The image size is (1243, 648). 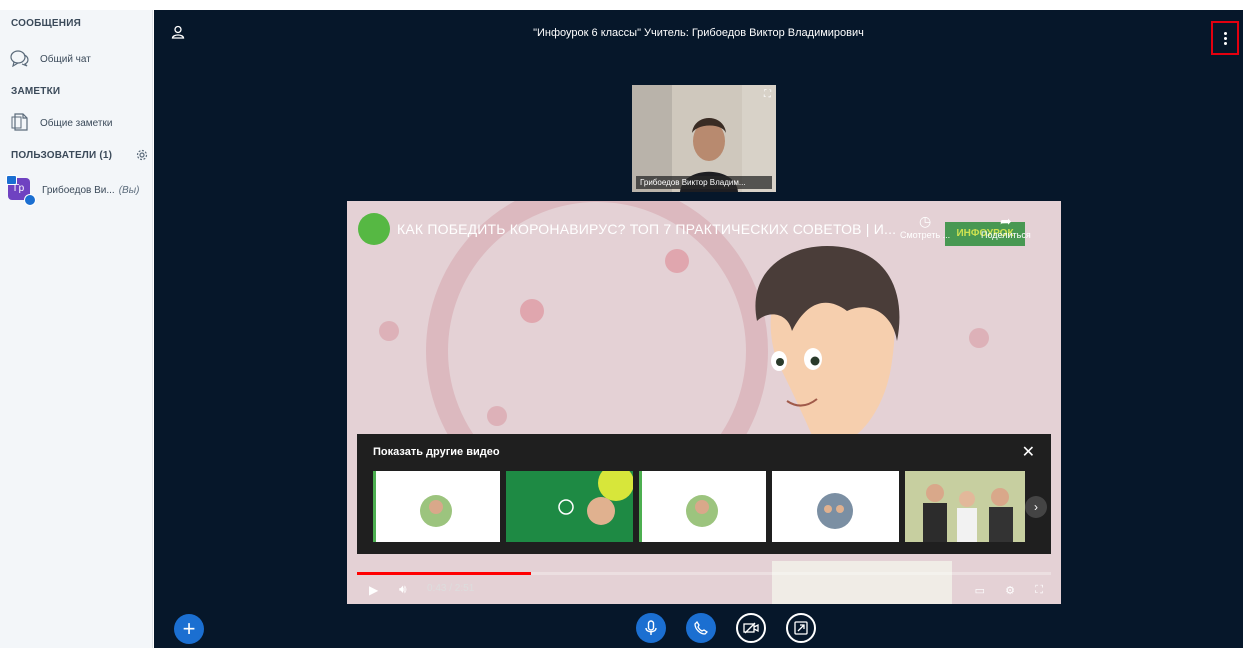 I want to click on channel-avatar, so click(x=374, y=229).